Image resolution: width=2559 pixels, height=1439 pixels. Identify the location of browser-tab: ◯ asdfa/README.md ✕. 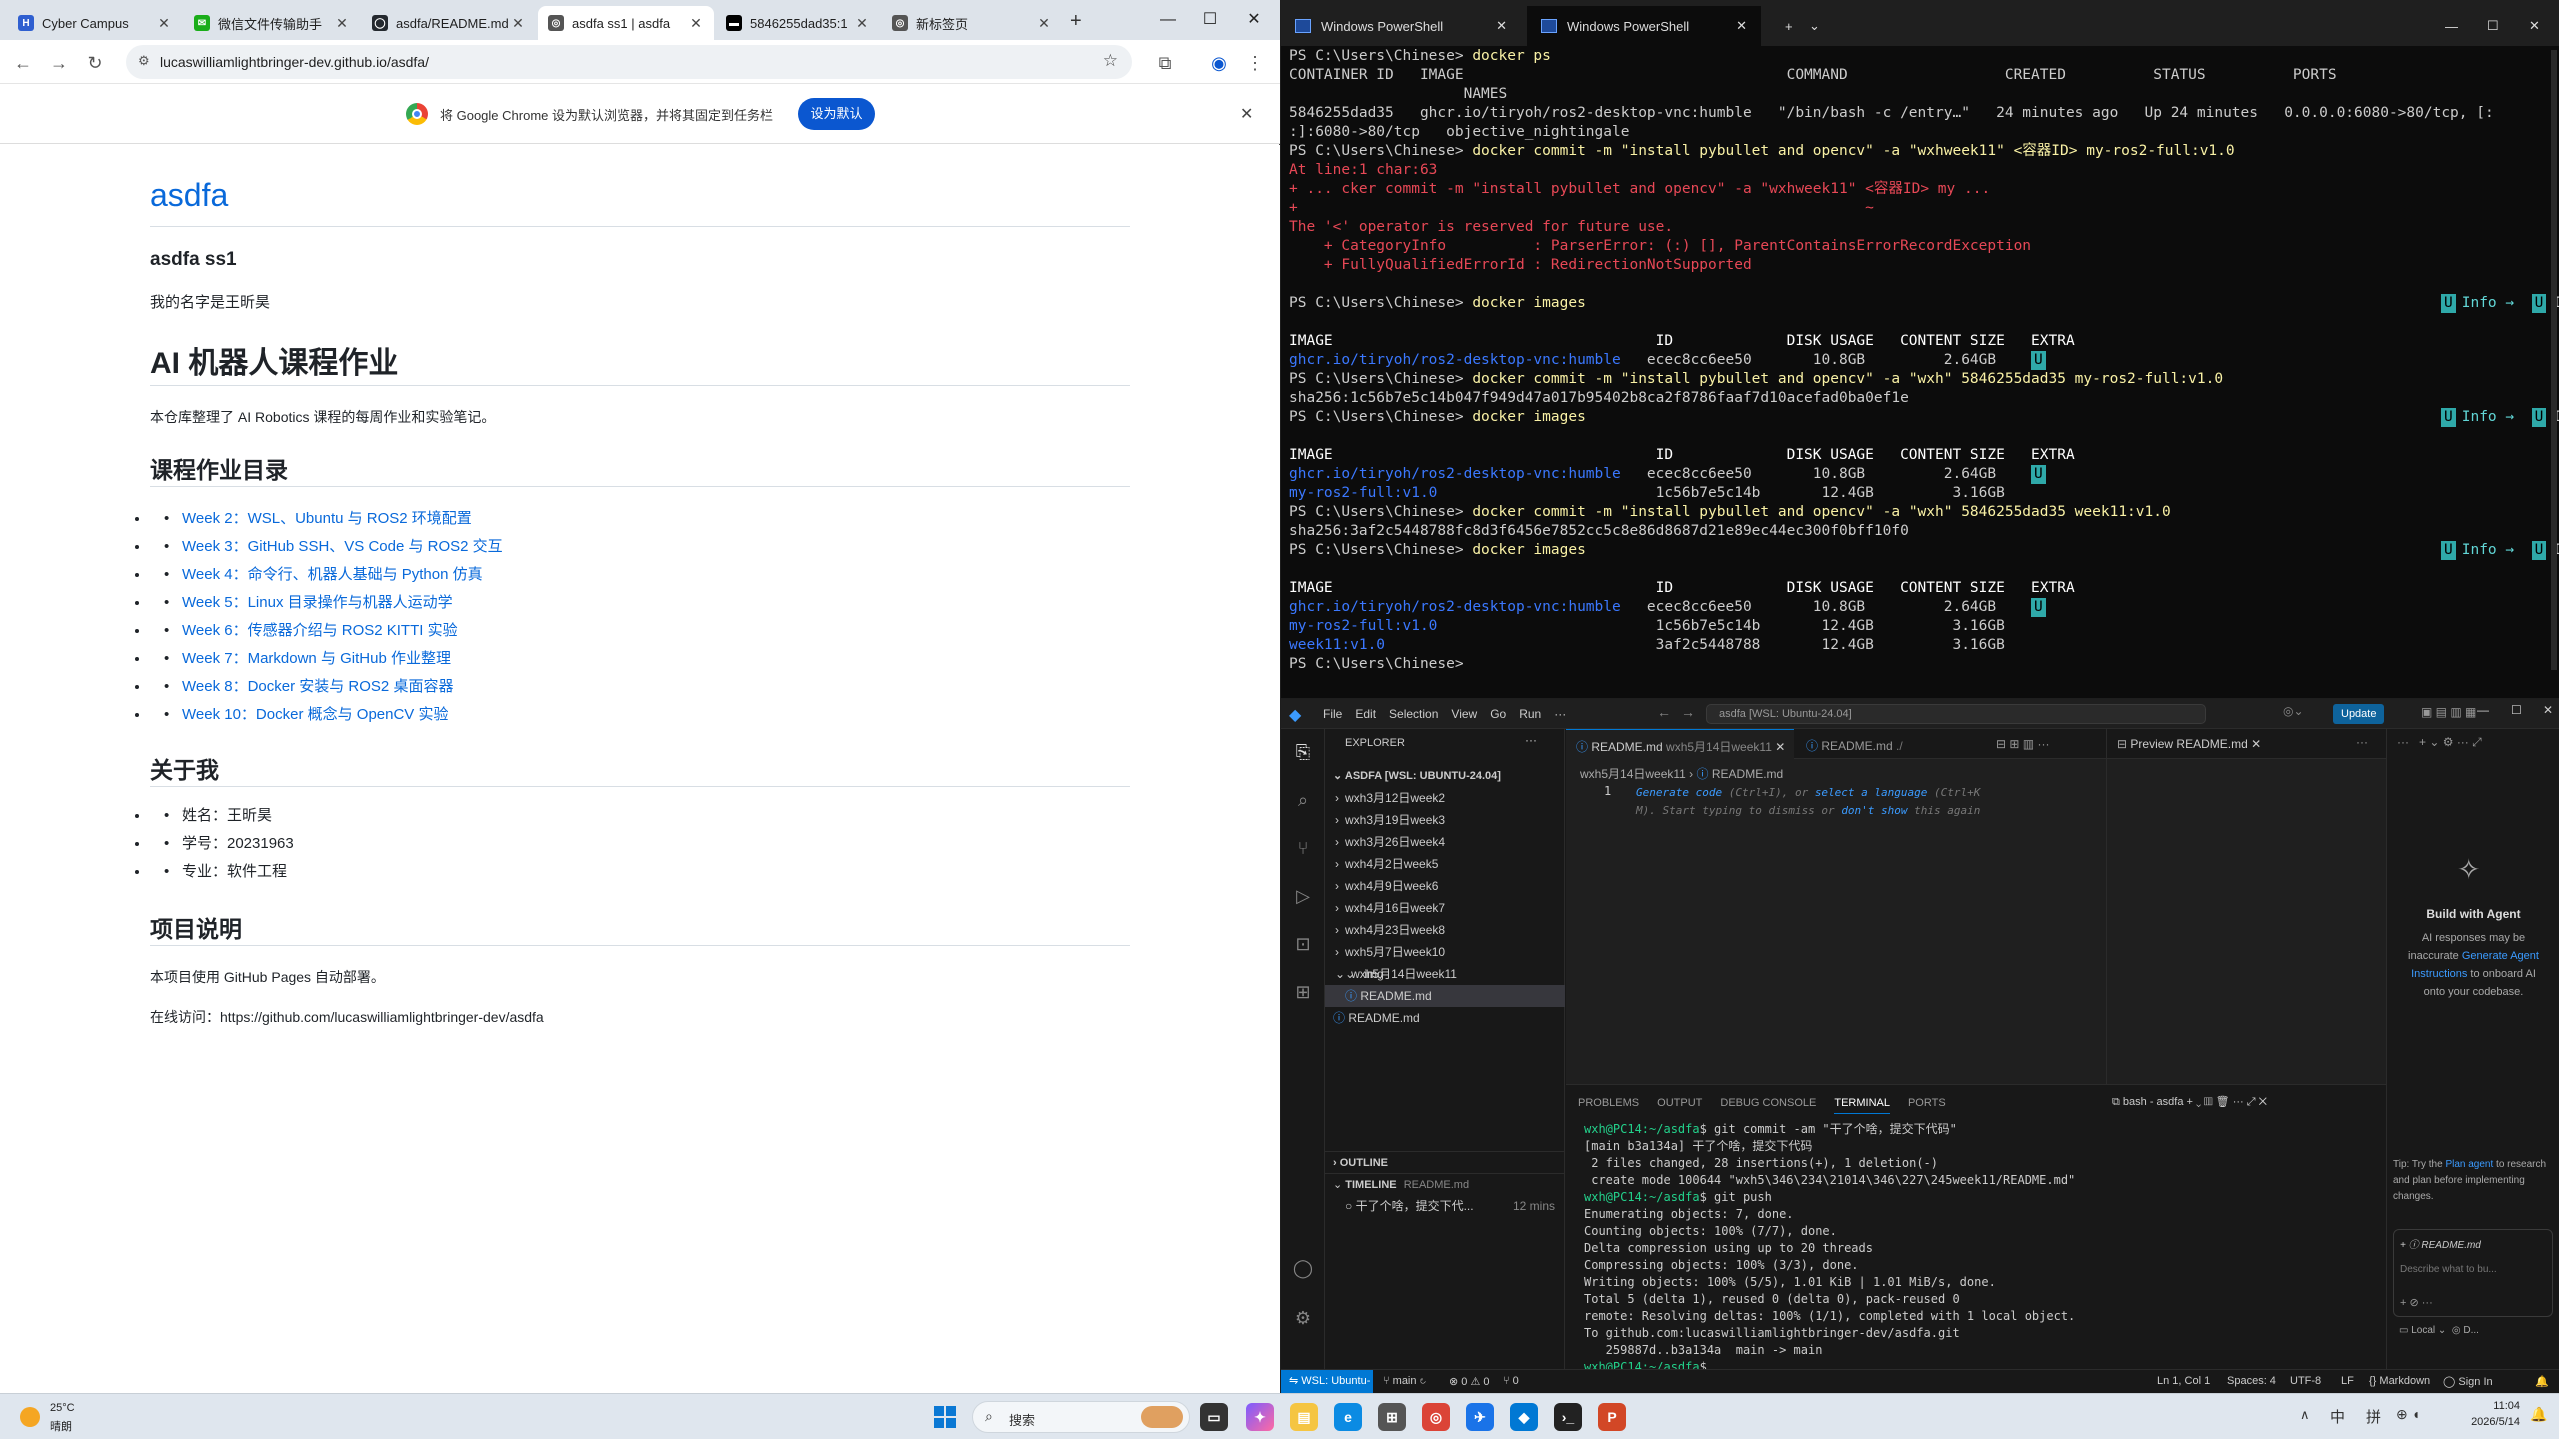
(449, 23).